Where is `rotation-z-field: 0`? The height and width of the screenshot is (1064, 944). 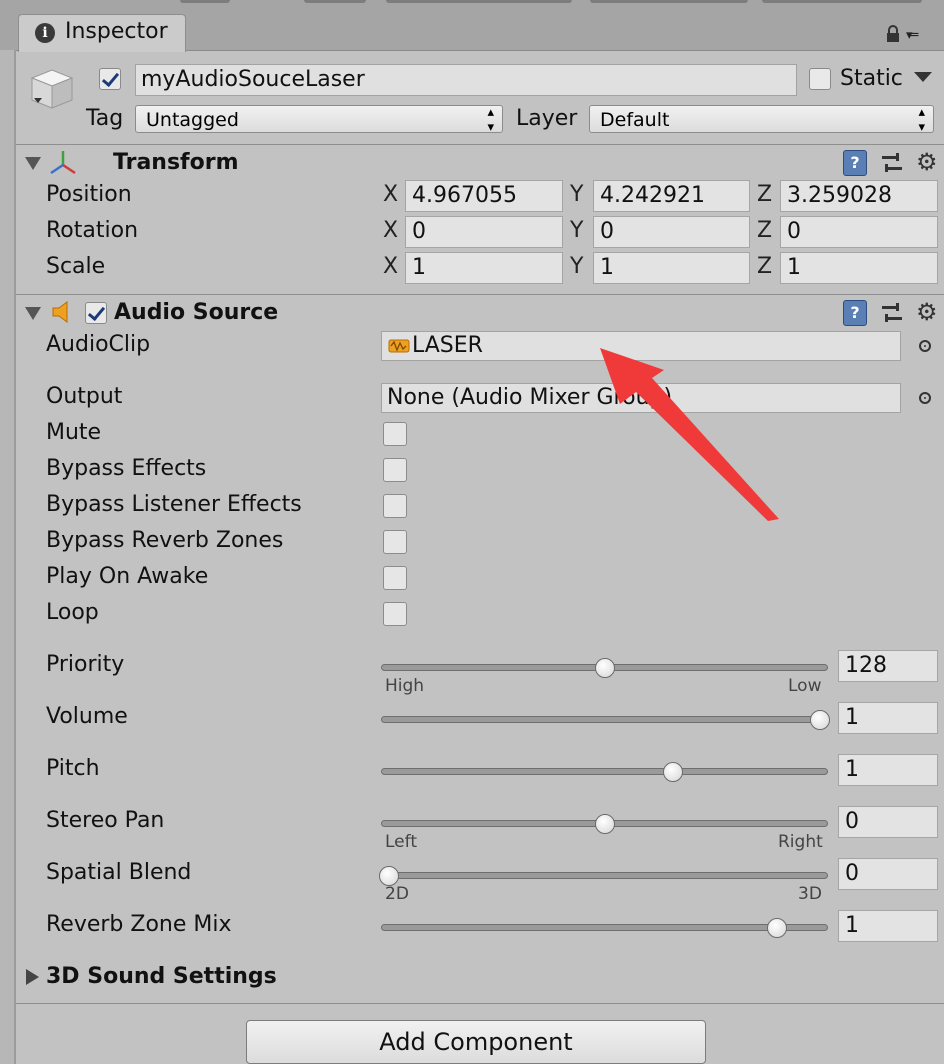
rotation-z-field: 0 is located at coordinates (859, 232).